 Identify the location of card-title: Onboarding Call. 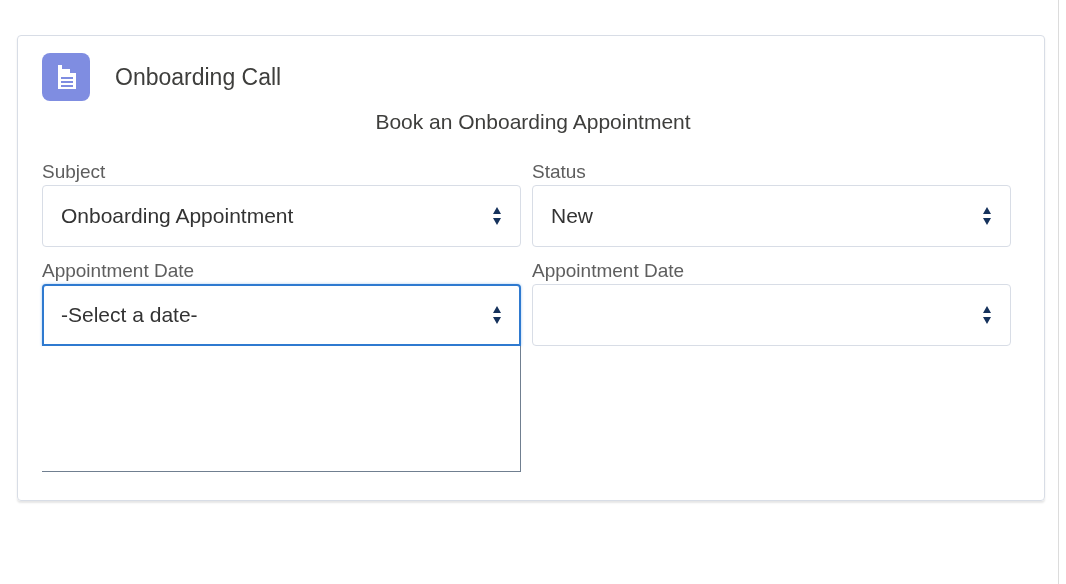
(198, 77).